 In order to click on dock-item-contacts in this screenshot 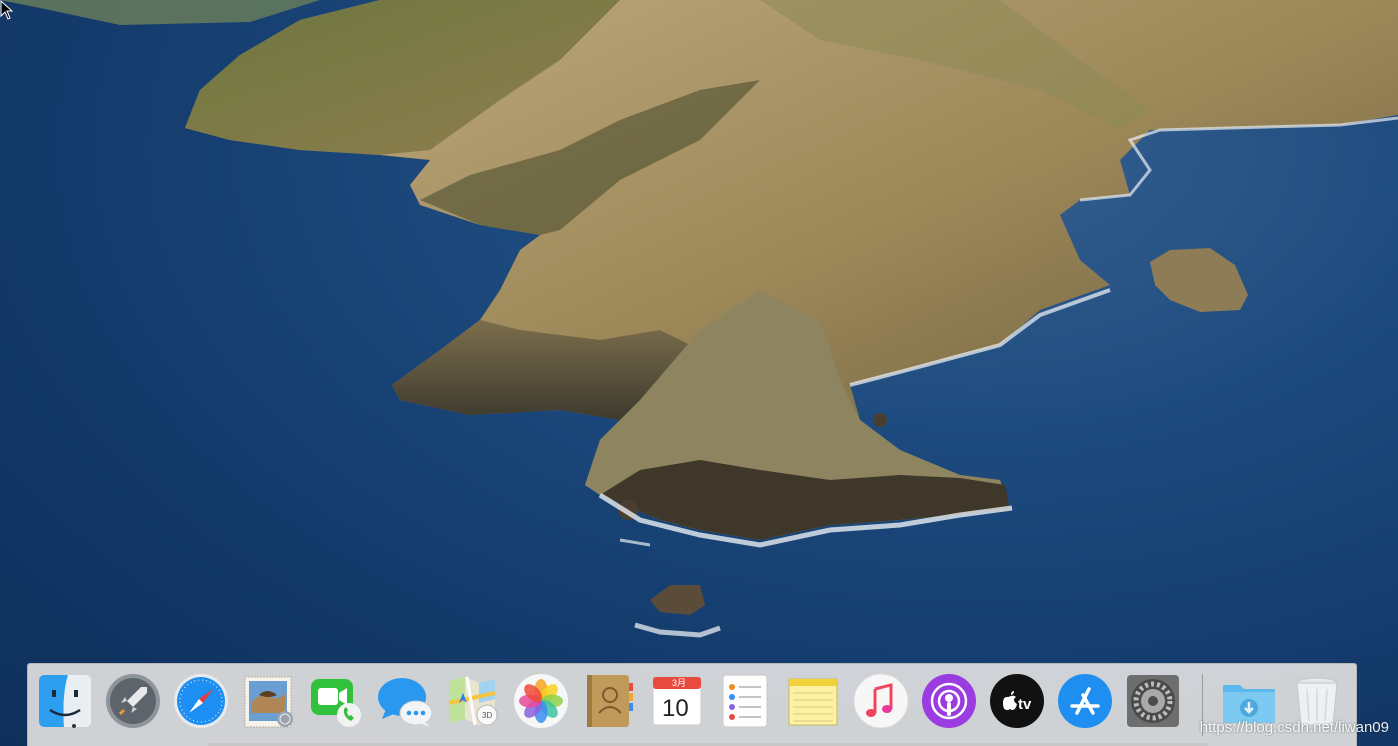, I will do `click(609, 701)`.